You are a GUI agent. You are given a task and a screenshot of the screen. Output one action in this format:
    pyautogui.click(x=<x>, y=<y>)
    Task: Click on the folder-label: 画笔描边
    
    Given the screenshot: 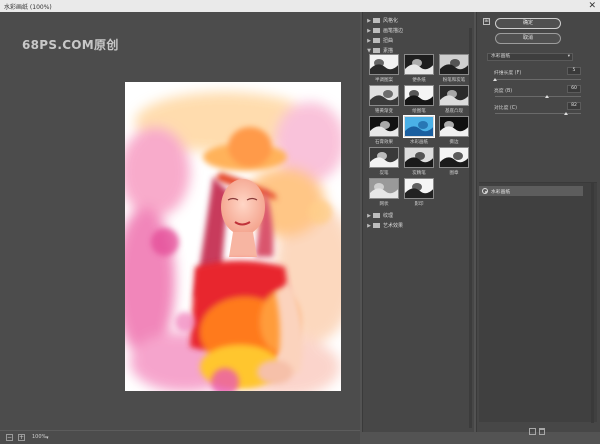 What is the action you would take?
    pyautogui.click(x=393, y=31)
    